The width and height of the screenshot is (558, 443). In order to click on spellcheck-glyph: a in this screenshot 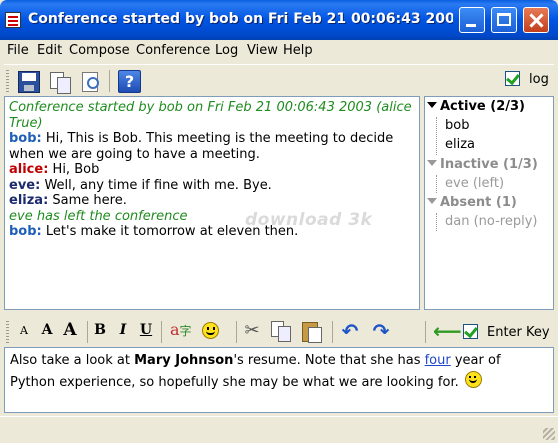, I will do `click(175, 329)`.